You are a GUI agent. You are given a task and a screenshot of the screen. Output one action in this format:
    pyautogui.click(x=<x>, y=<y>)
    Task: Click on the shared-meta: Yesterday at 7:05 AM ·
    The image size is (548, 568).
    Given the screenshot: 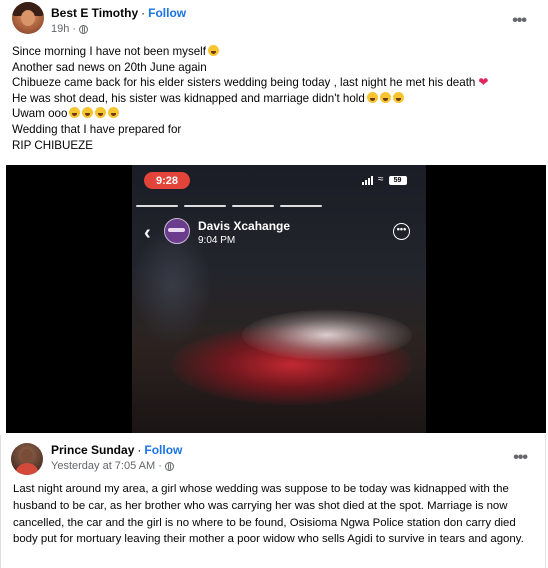 What is the action you would take?
    pyautogui.click(x=112, y=466)
    